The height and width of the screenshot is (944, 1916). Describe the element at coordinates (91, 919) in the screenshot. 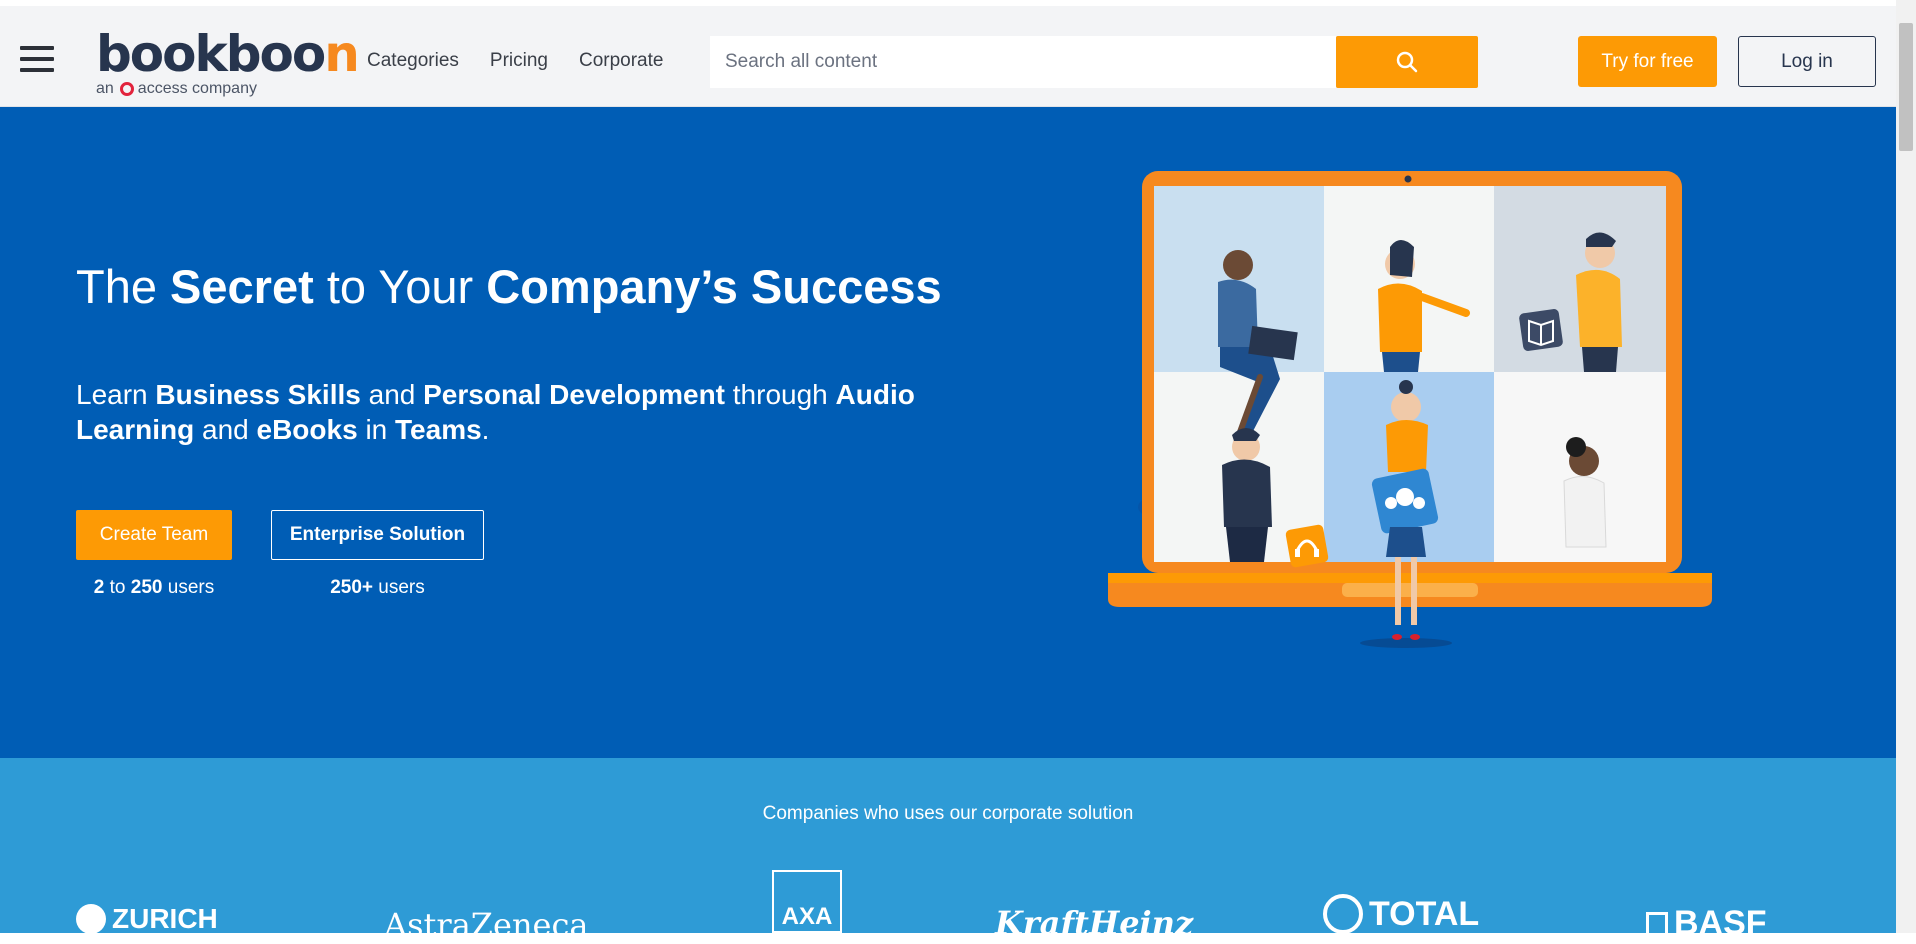

I see `zurich-emblem-icon` at that location.